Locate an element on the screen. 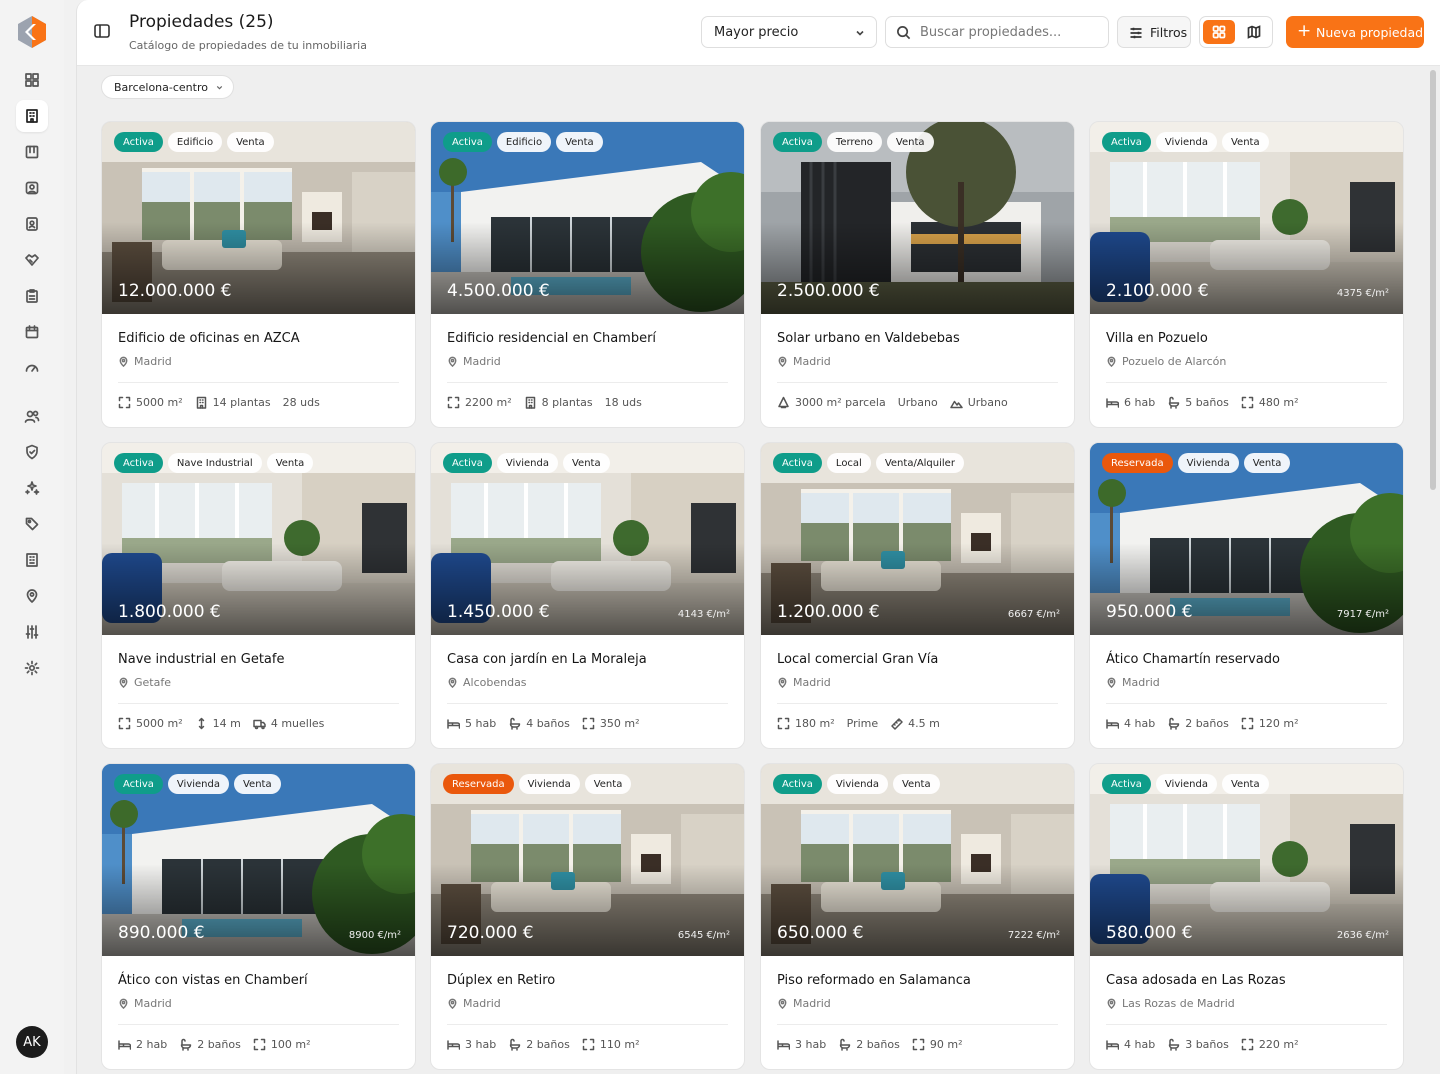 This screenshot has height=1074, width=1440. property-title: Casa con jardín en La Moraleja is located at coordinates (547, 659).